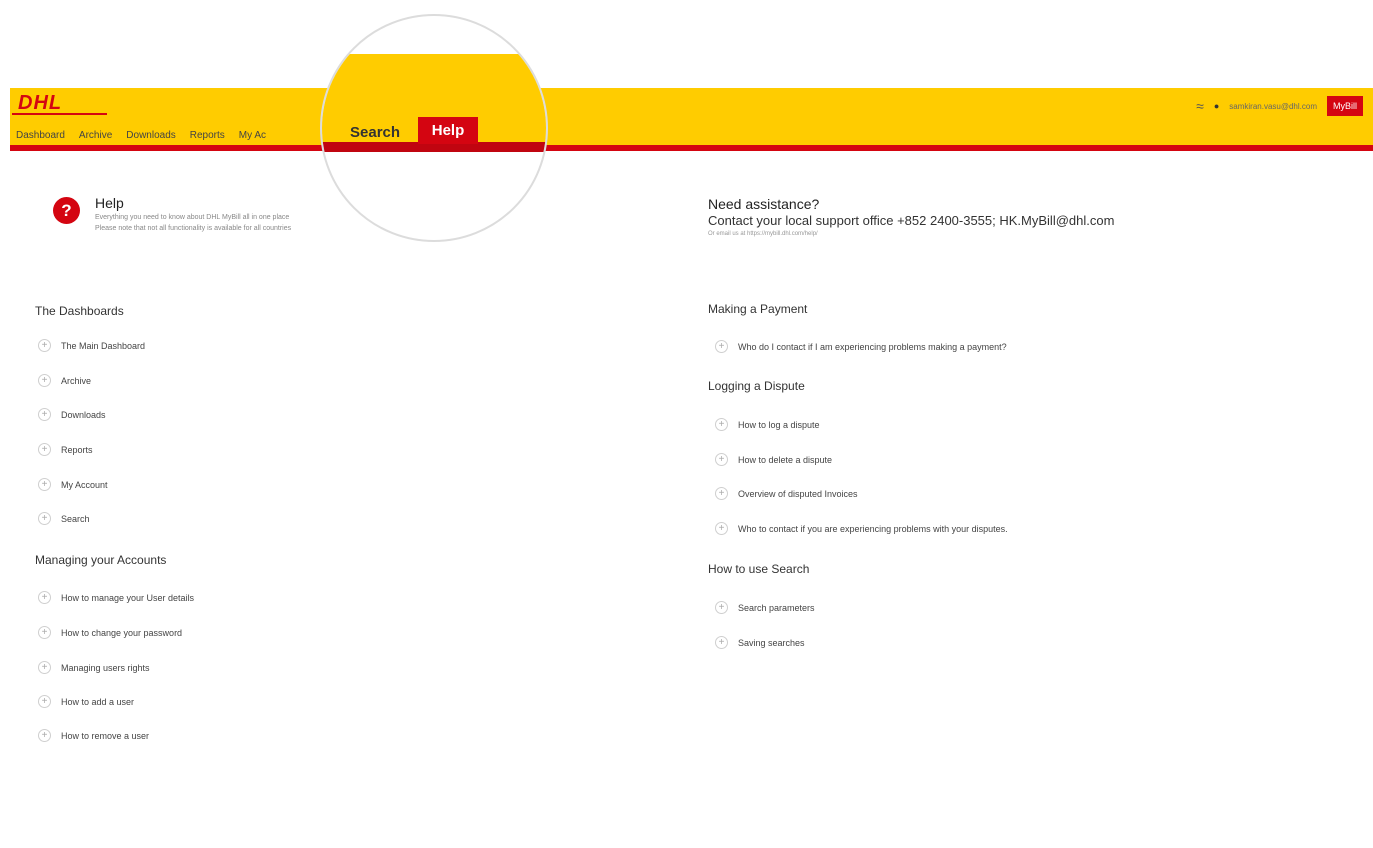 The height and width of the screenshot is (848, 1373). I want to click on magnified-help-tab: Help, so click(448, 130).